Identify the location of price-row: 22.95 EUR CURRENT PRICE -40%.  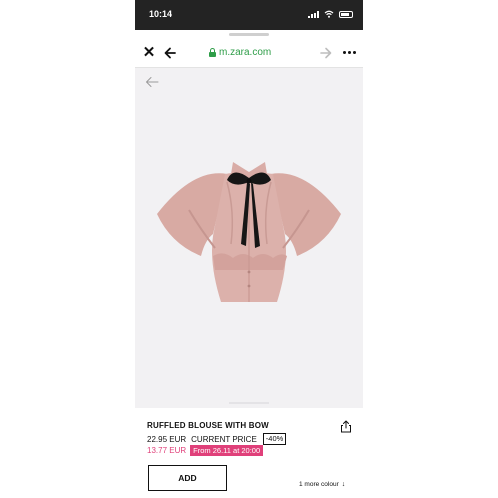
(217, 439).